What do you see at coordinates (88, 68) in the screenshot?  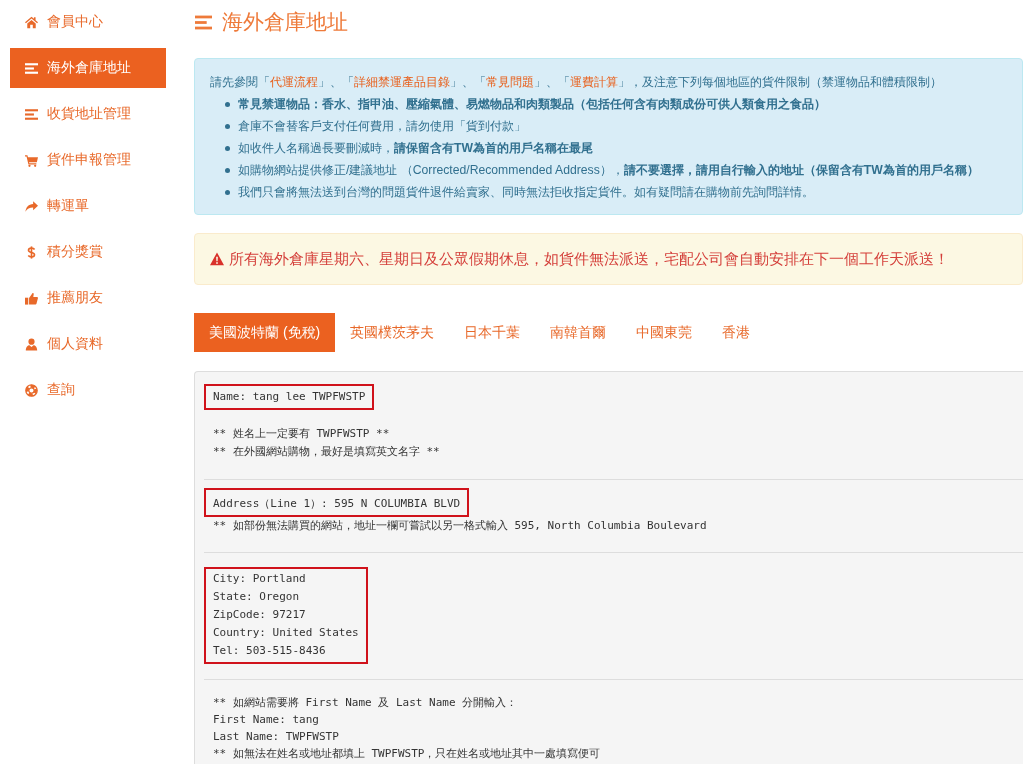 I see `sidebar-item: 海外倉庫地址` at bounding box center [88, 68].